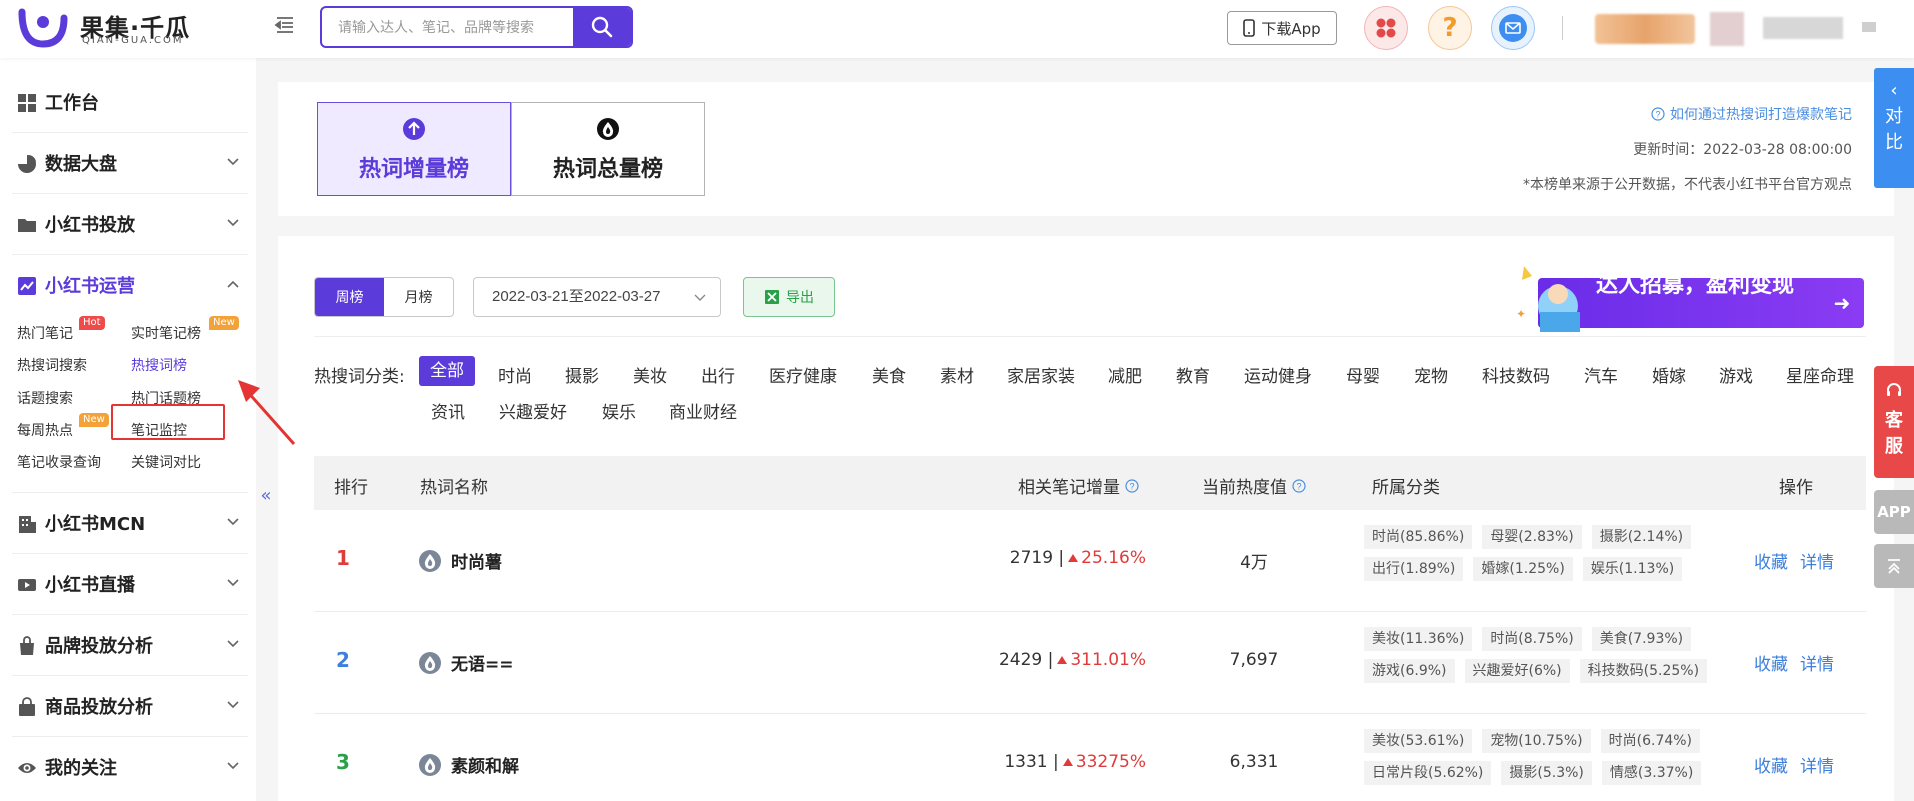  I want to click on search-input, so click(447, 27).